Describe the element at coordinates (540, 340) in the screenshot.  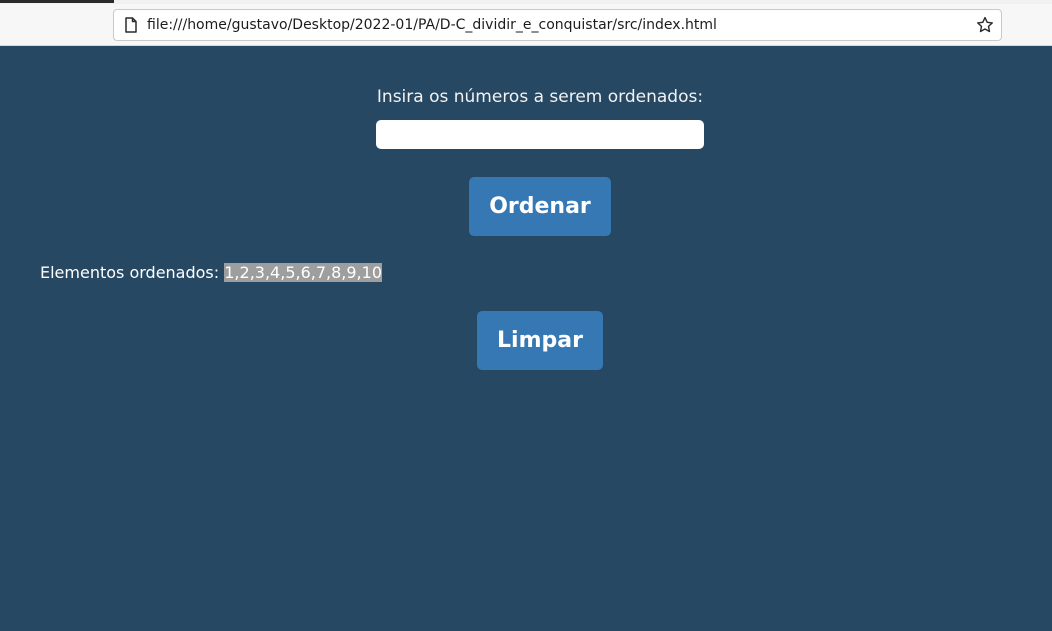
I see `clear-button: Limpar` at that location.